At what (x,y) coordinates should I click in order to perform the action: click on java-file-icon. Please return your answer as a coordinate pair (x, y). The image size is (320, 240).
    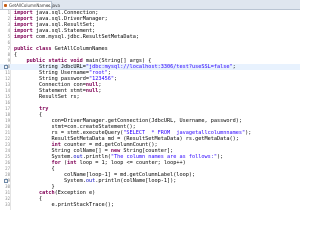
    Looking at the image, I should click on (5, 5).